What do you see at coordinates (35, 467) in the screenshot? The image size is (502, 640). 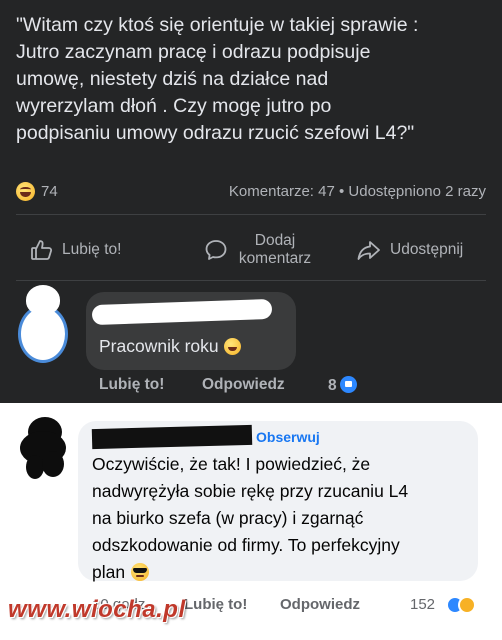 I see `avatar-neck` at bounding box center [35, 467].